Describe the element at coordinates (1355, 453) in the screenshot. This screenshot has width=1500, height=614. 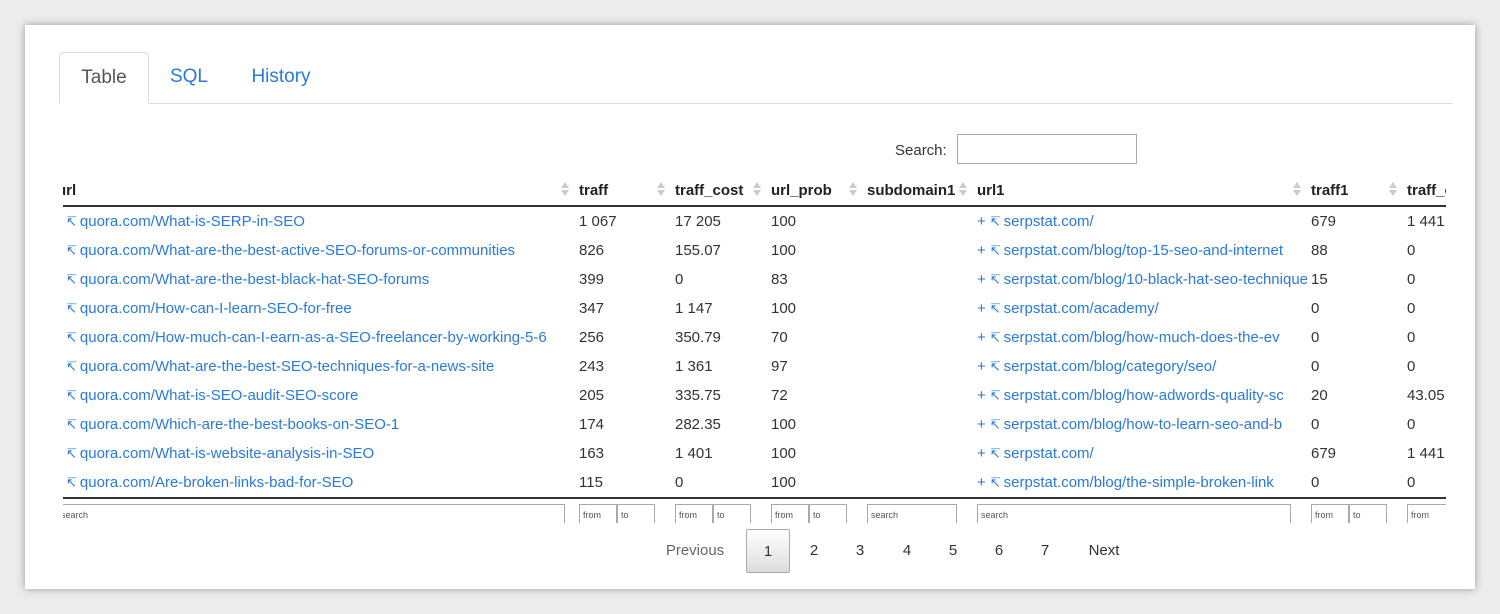
I see `cell-traff1: 679` at that location.